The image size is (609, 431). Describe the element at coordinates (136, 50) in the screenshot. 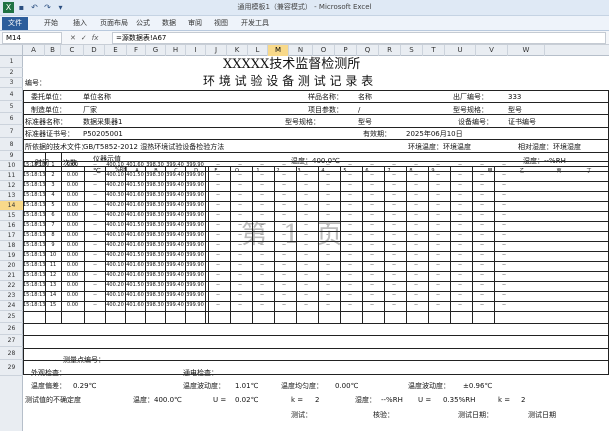

I see `column-header-f: F` at that location.